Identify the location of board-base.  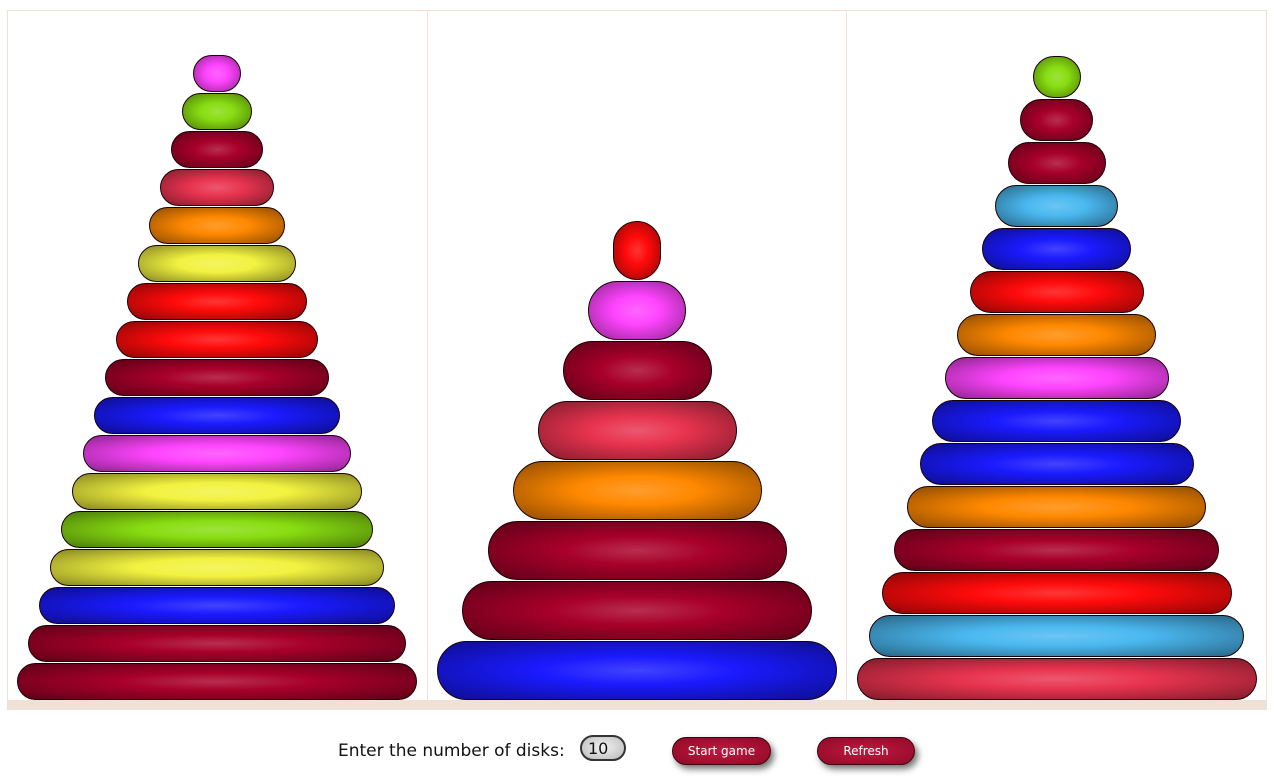
(637, 705).